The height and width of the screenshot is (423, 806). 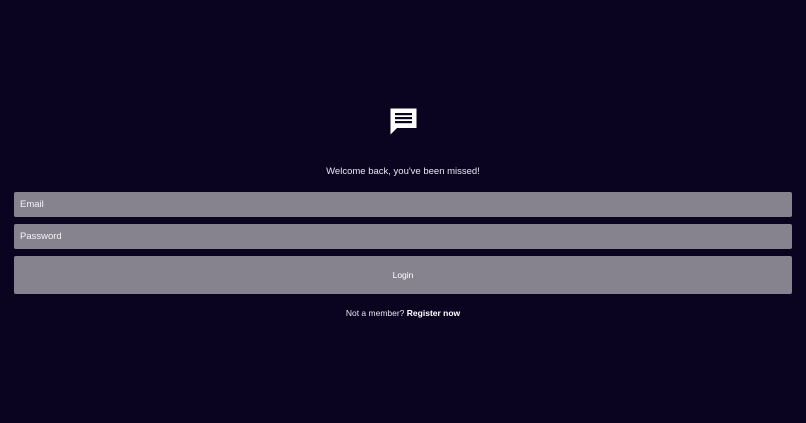 I want to click on login-button: Login, so click(x=403, y=275).